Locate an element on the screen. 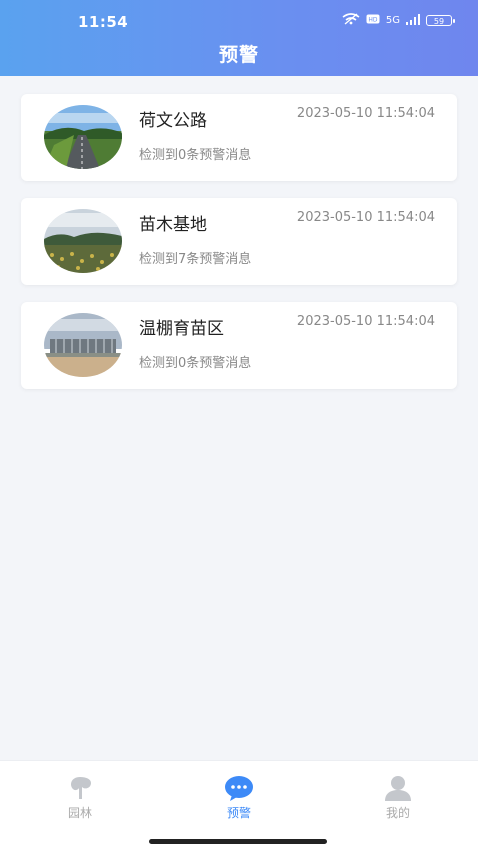 The height and width of the screenshot is (851, 478). hd-icon: HD is located at coordinates (373, 20).